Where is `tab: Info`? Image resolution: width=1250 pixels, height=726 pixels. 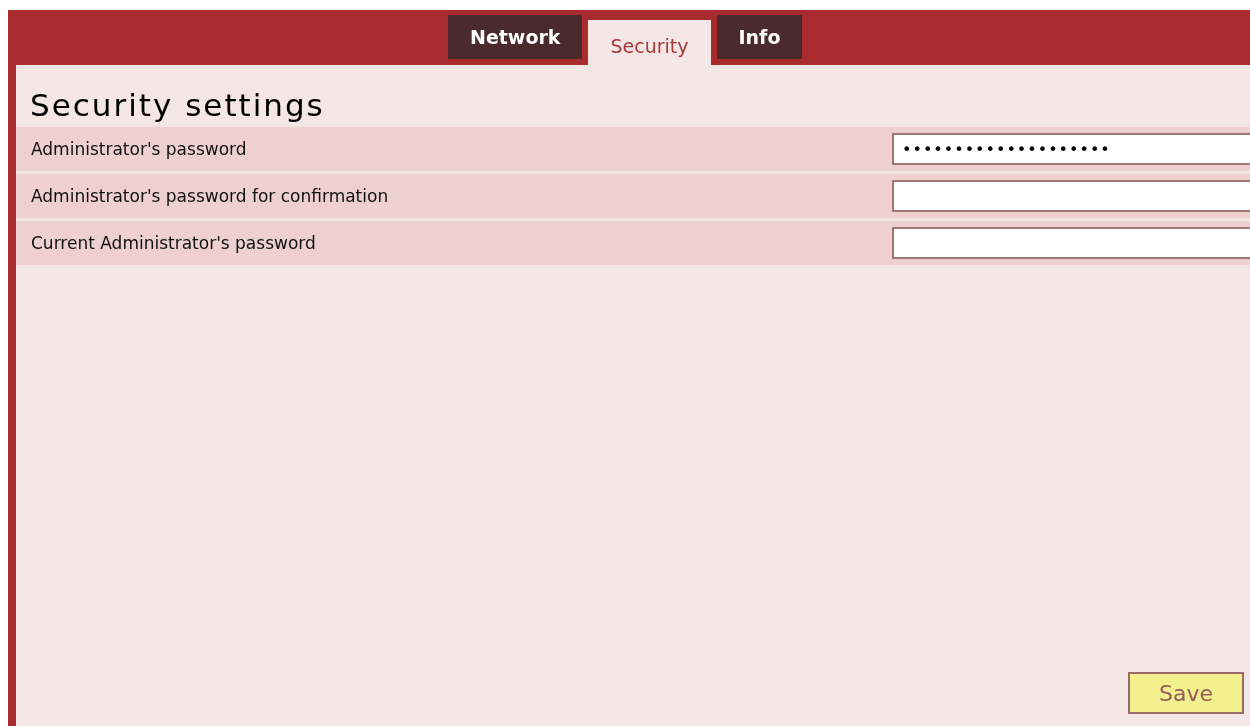 tab: Info is located at coordinates (759, 37).